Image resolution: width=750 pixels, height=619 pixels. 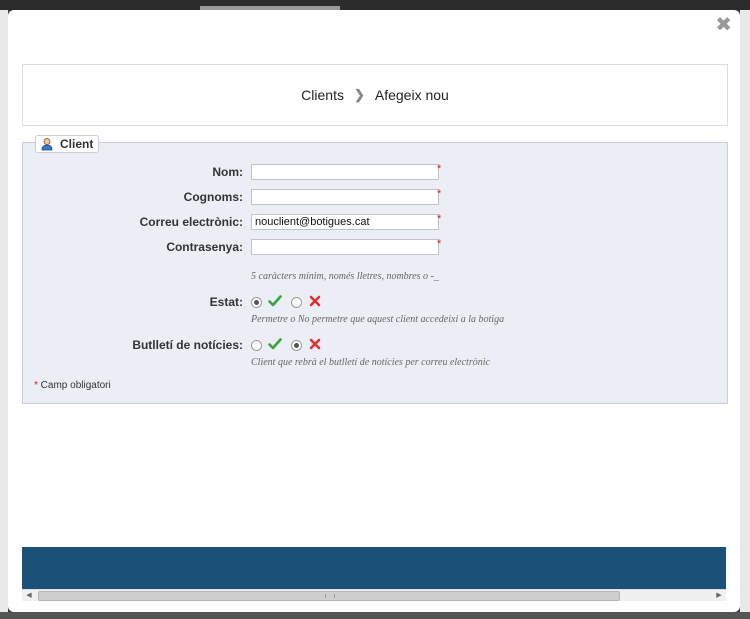 I want to click on footer-bar, so click(x=374, y=568).